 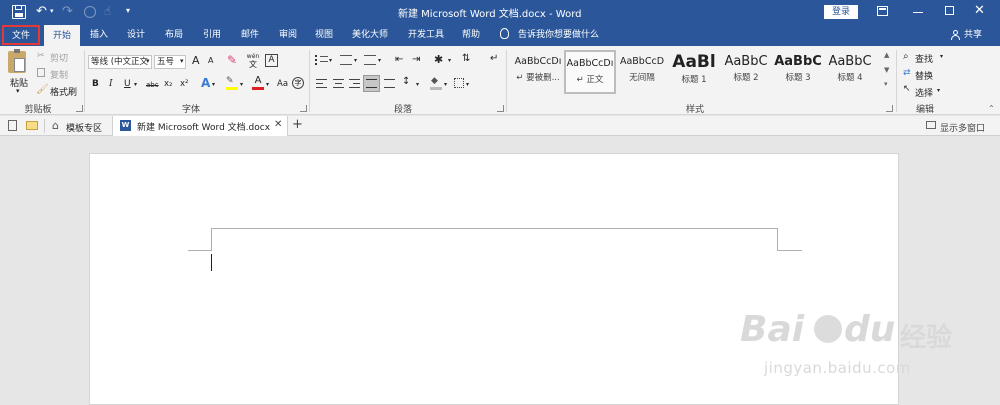 I want to click on enclose-char-icon: 字, so click(x=298, y=83).